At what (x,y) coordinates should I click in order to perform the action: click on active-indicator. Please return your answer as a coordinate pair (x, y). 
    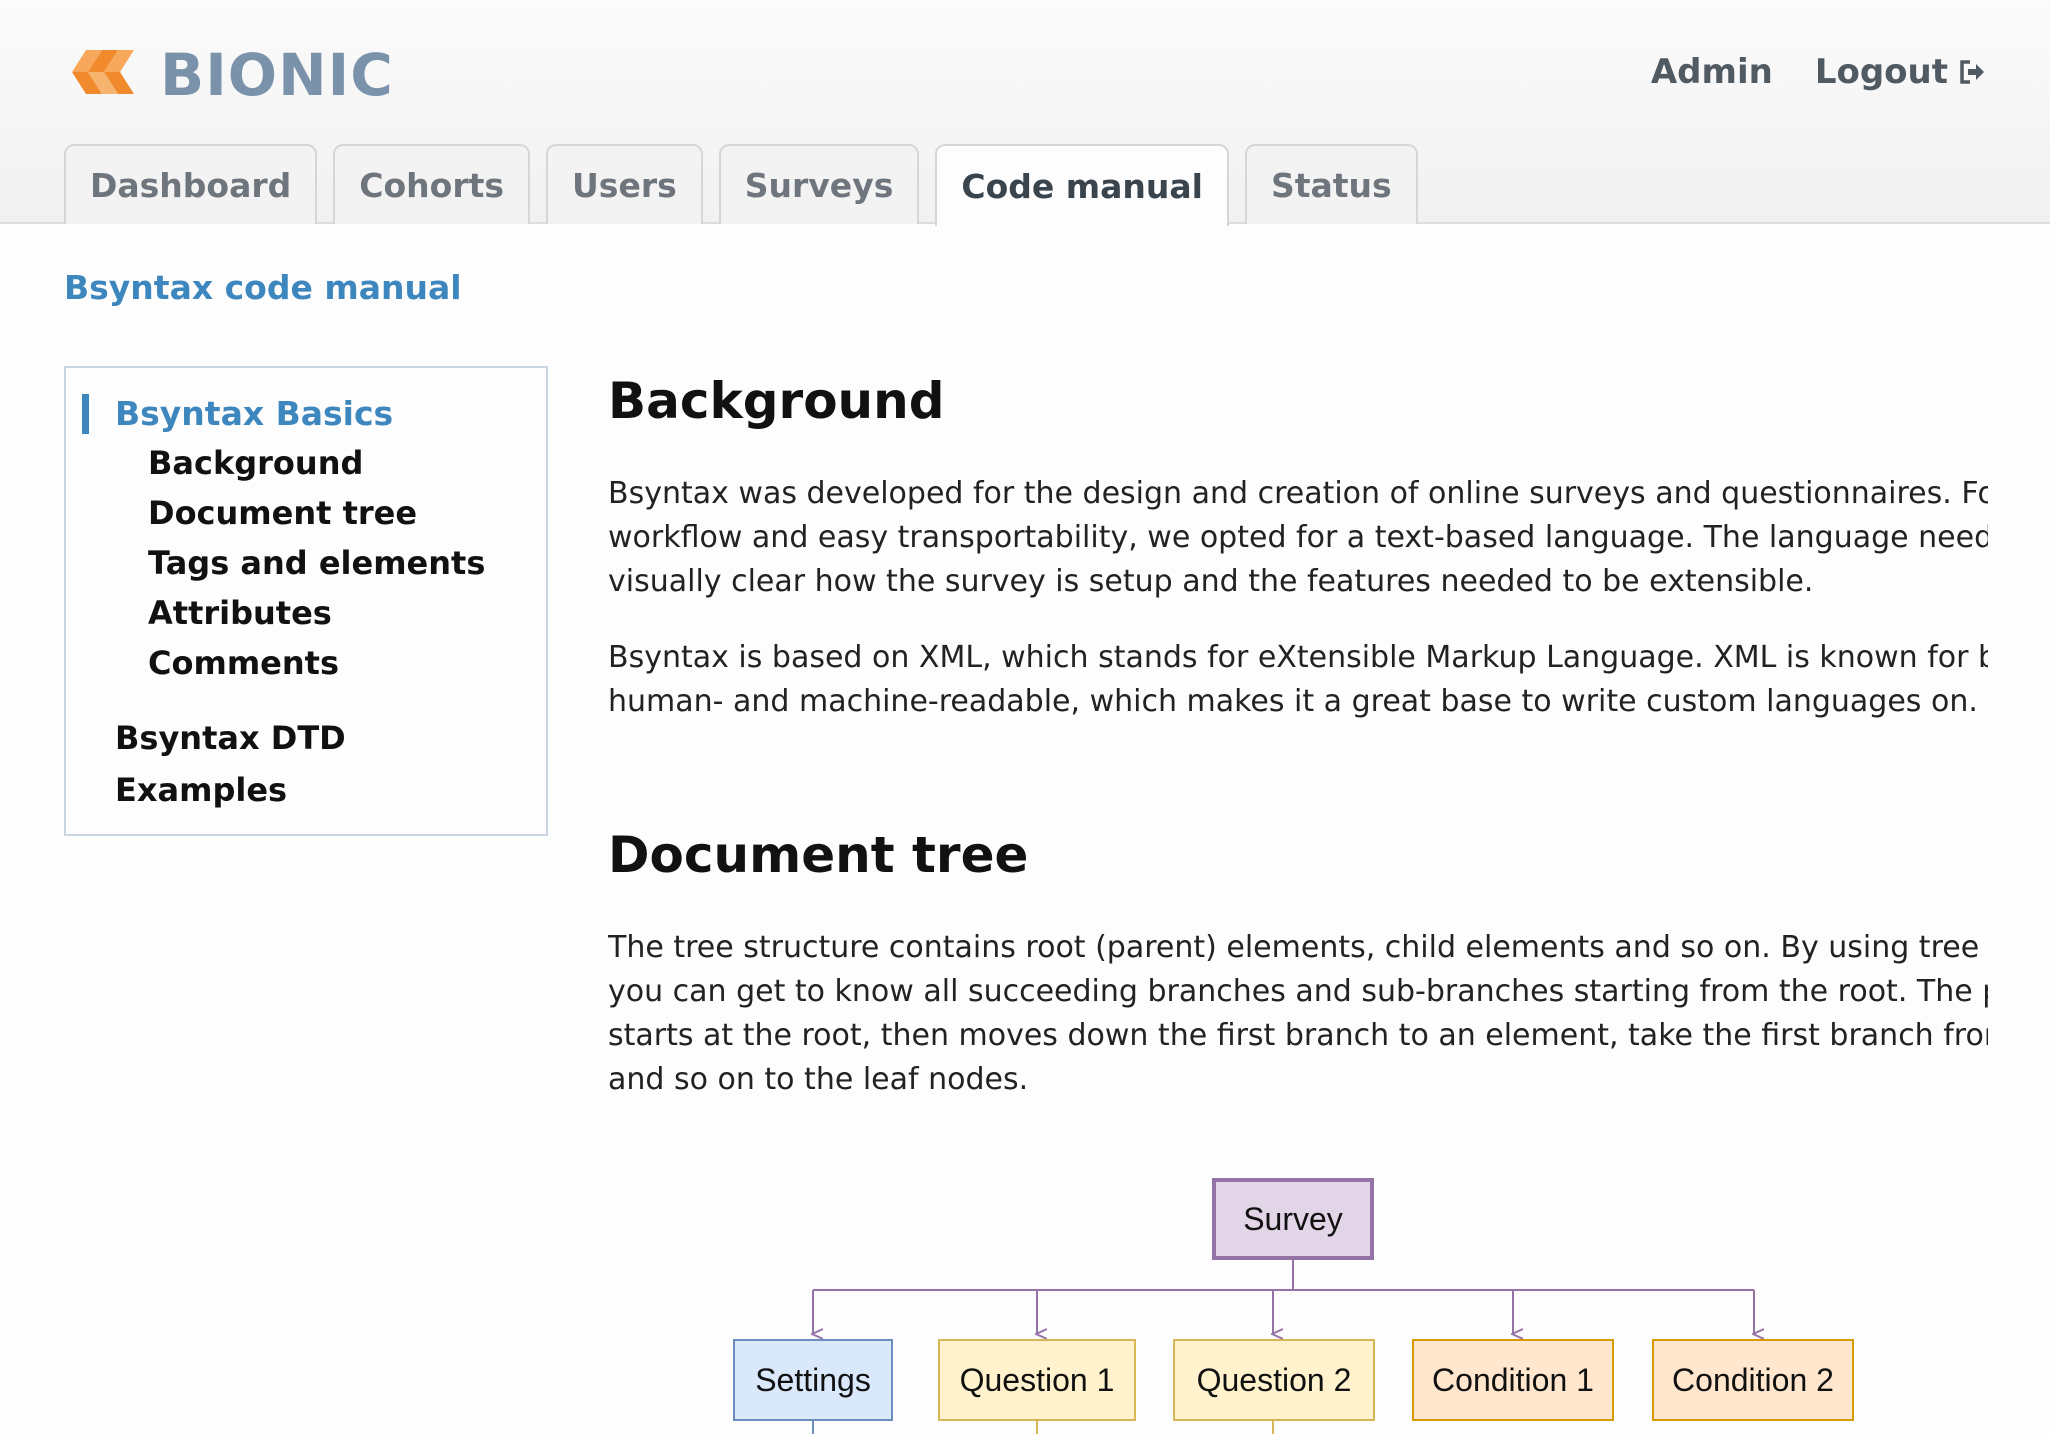
    Looking at the image, I should click on (85, 414).